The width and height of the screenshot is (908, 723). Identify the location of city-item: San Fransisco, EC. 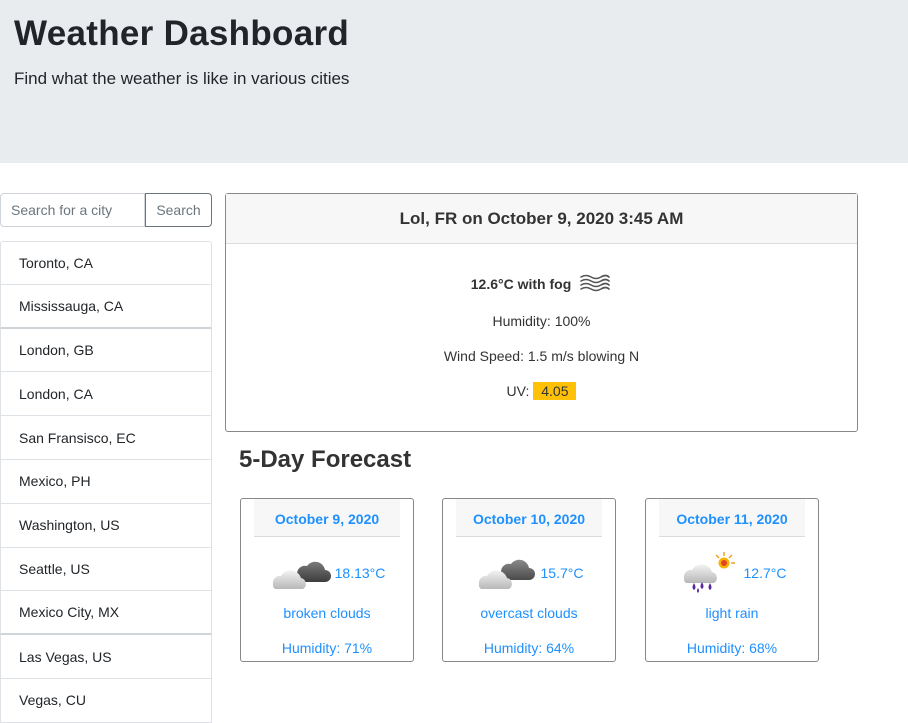
(106, 438).